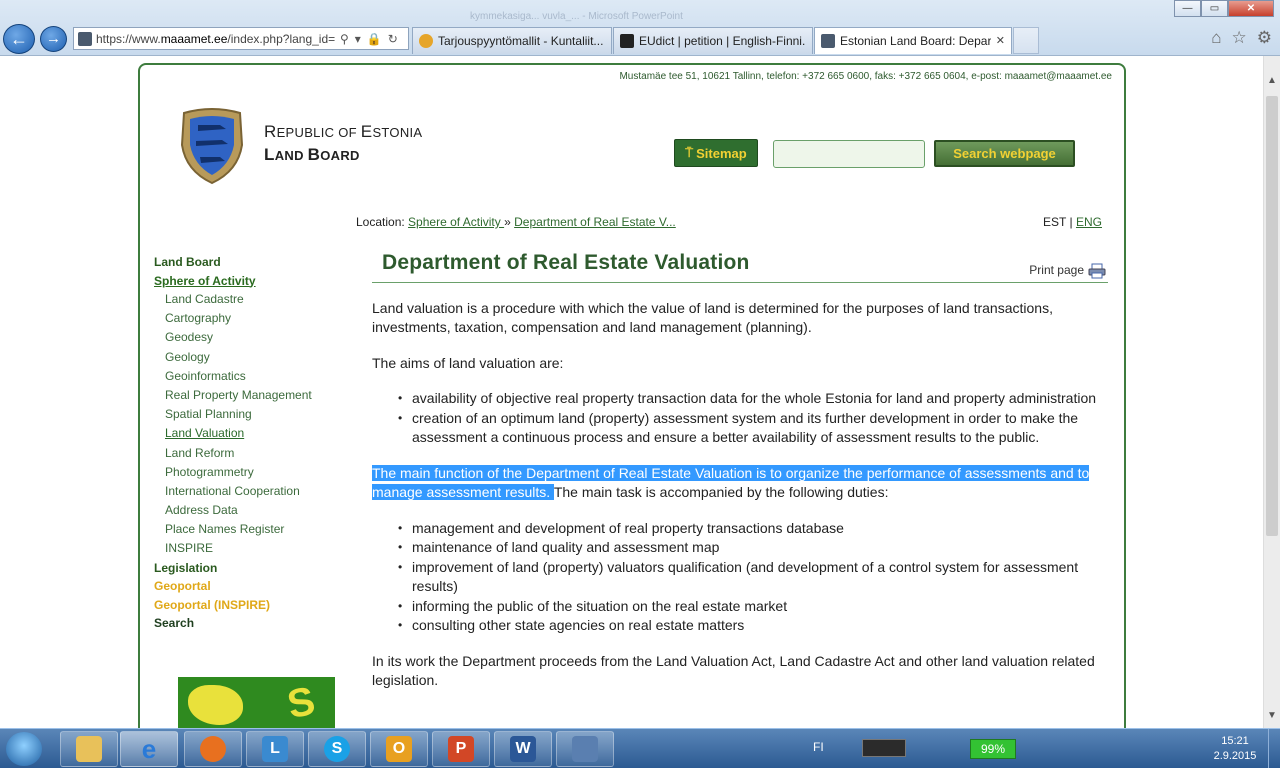 The image size is (1280, 768). Describe the element at coordinates (254, 320) in the screenshot. I see `sidebar-subitem: Cartography` at that location.